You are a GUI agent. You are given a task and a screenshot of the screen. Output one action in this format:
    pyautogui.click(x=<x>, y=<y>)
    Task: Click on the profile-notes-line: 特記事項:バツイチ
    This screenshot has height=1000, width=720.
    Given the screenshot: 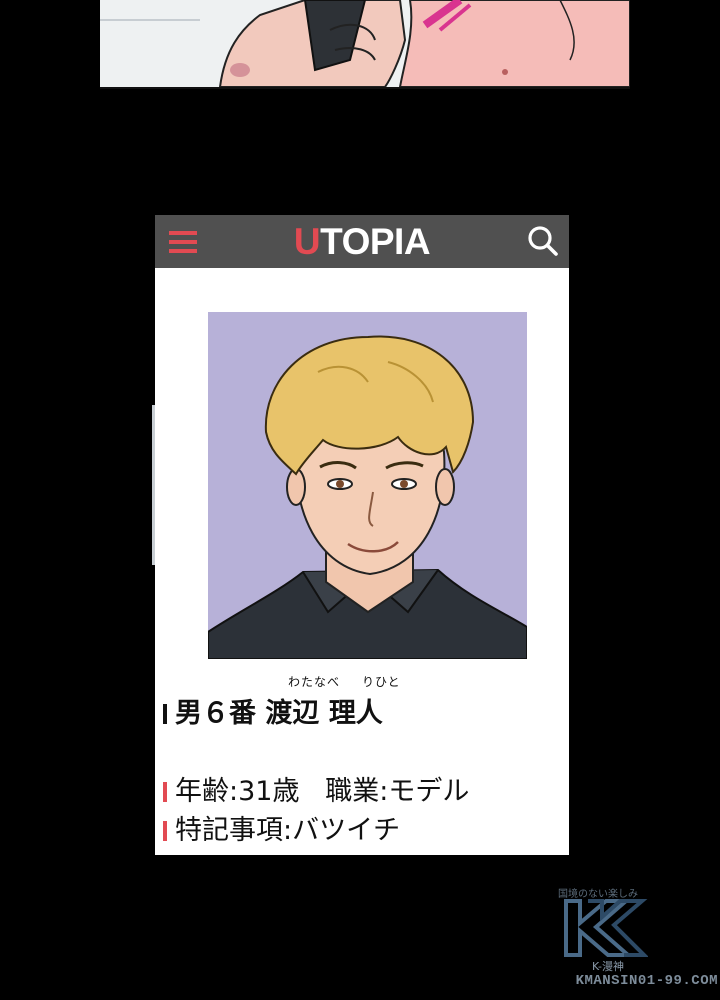 What is the action you would take?
    pyautogui.click(x=281, y=827)
    